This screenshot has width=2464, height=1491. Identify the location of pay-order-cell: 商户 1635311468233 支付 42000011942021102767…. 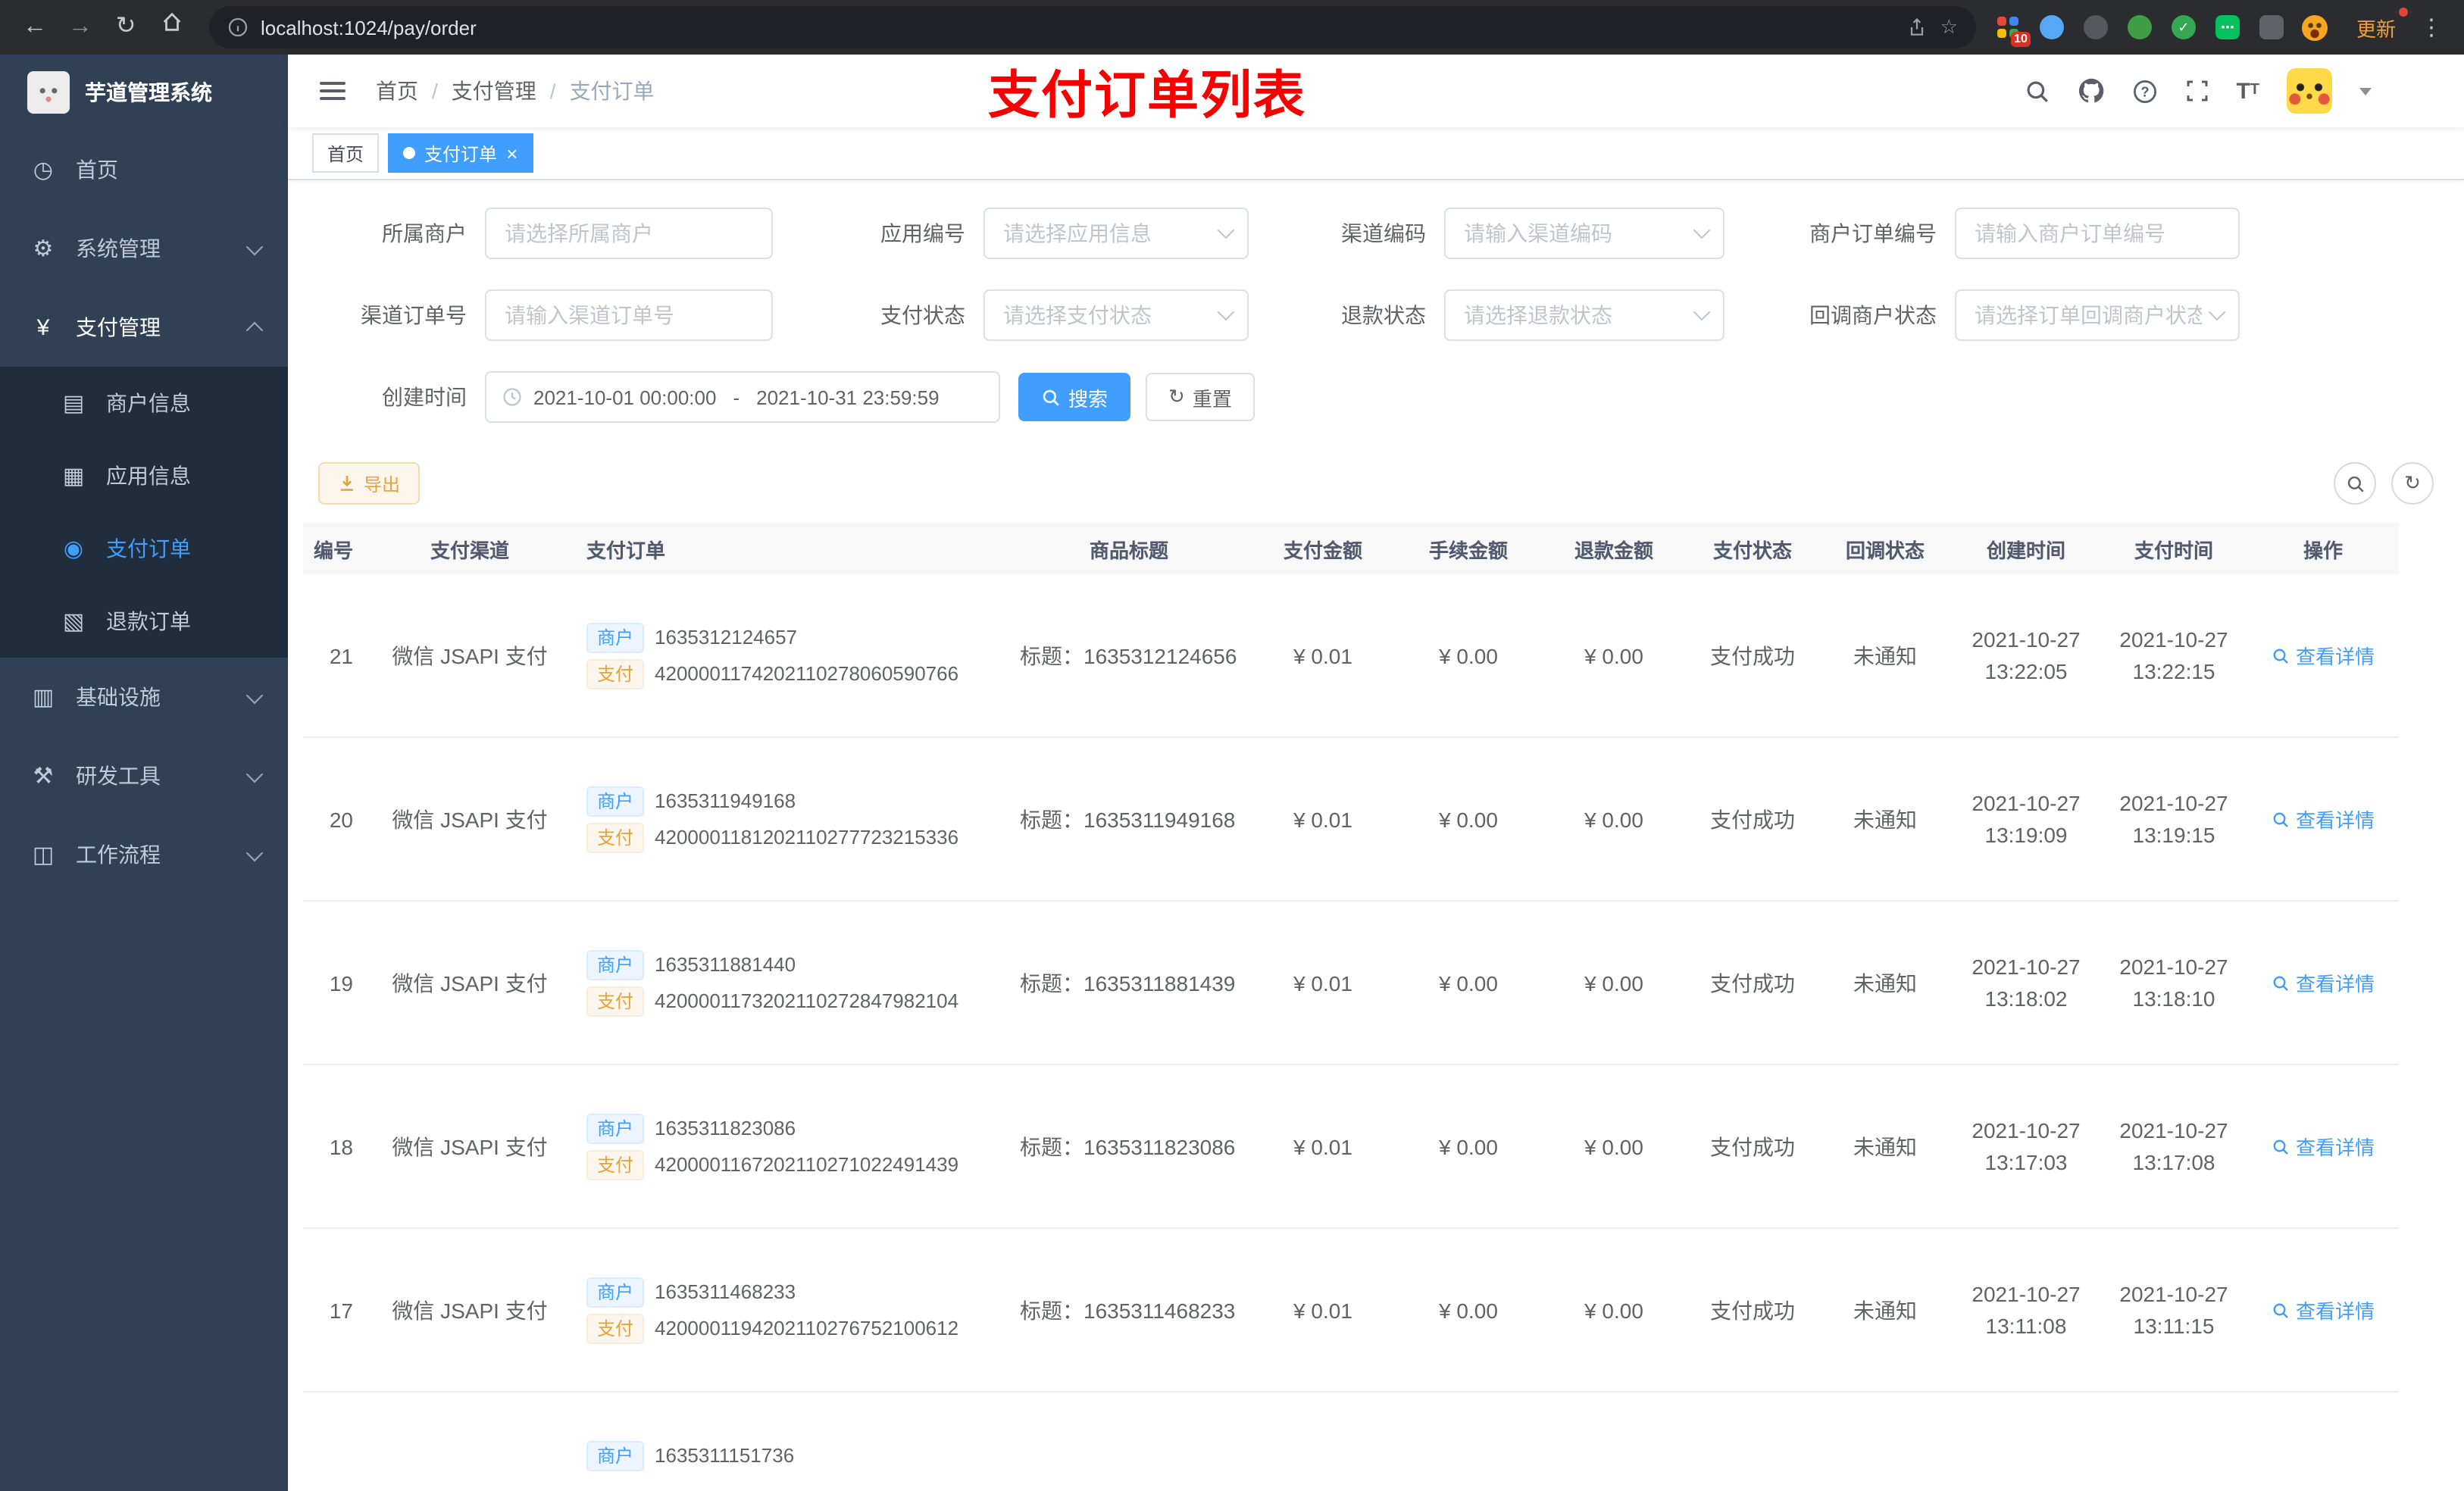
(788, 1310).